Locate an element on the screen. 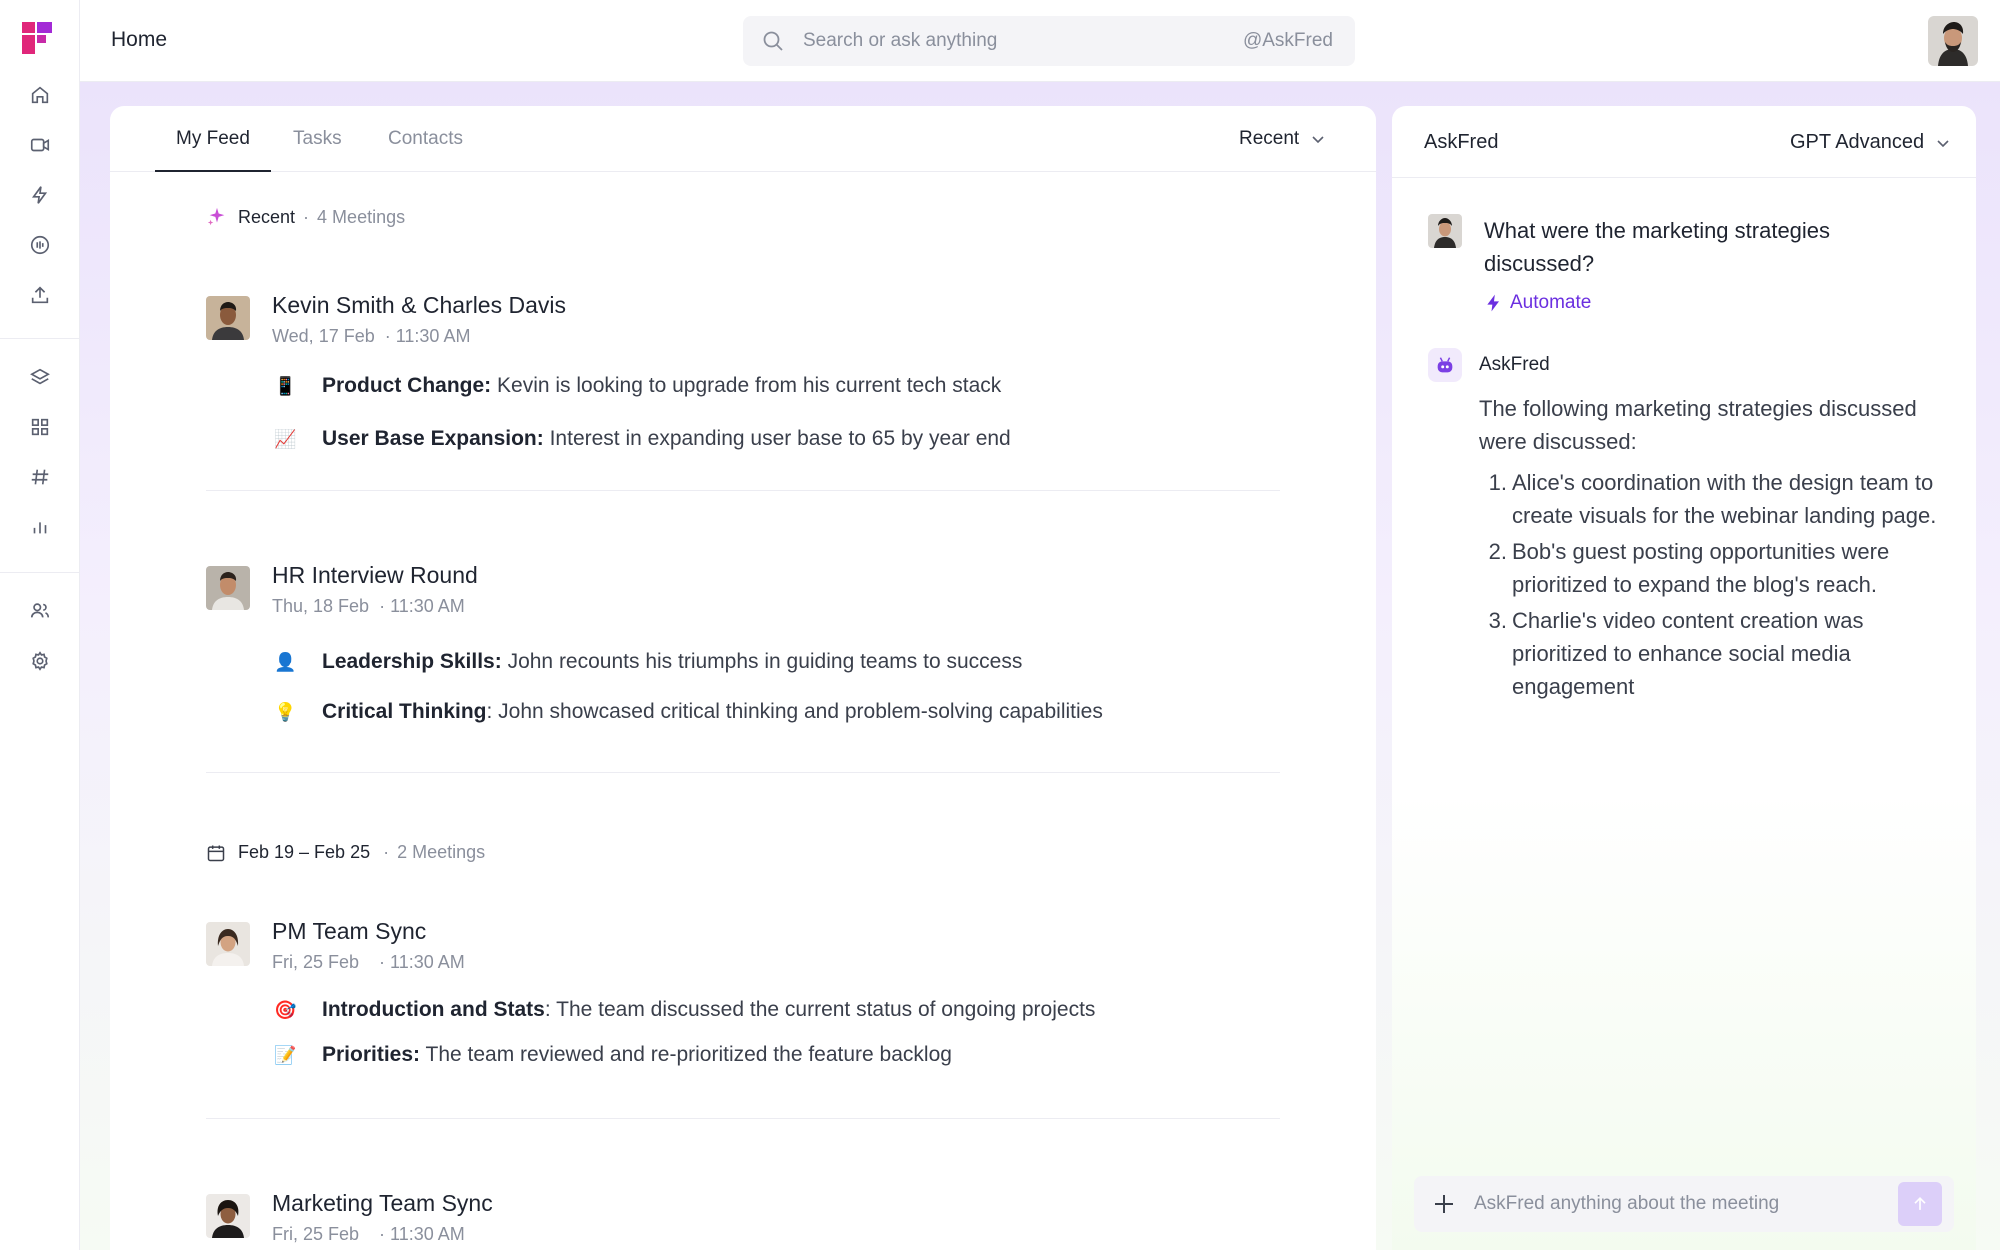 Image resolution: width=2000 pixels, height=1250 pixels. global-search: @AskFred is located at coordinates (1049, 41).